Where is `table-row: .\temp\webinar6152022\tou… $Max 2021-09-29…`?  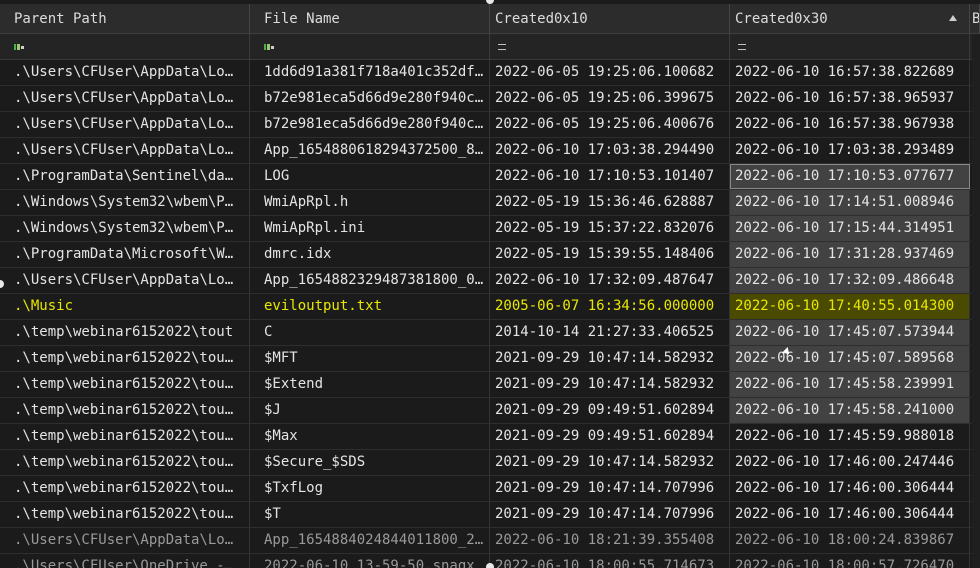
table-row: .\temp\webinar6152022\tou… $Max 2021-09-29… is located at coordinates (490, 437).